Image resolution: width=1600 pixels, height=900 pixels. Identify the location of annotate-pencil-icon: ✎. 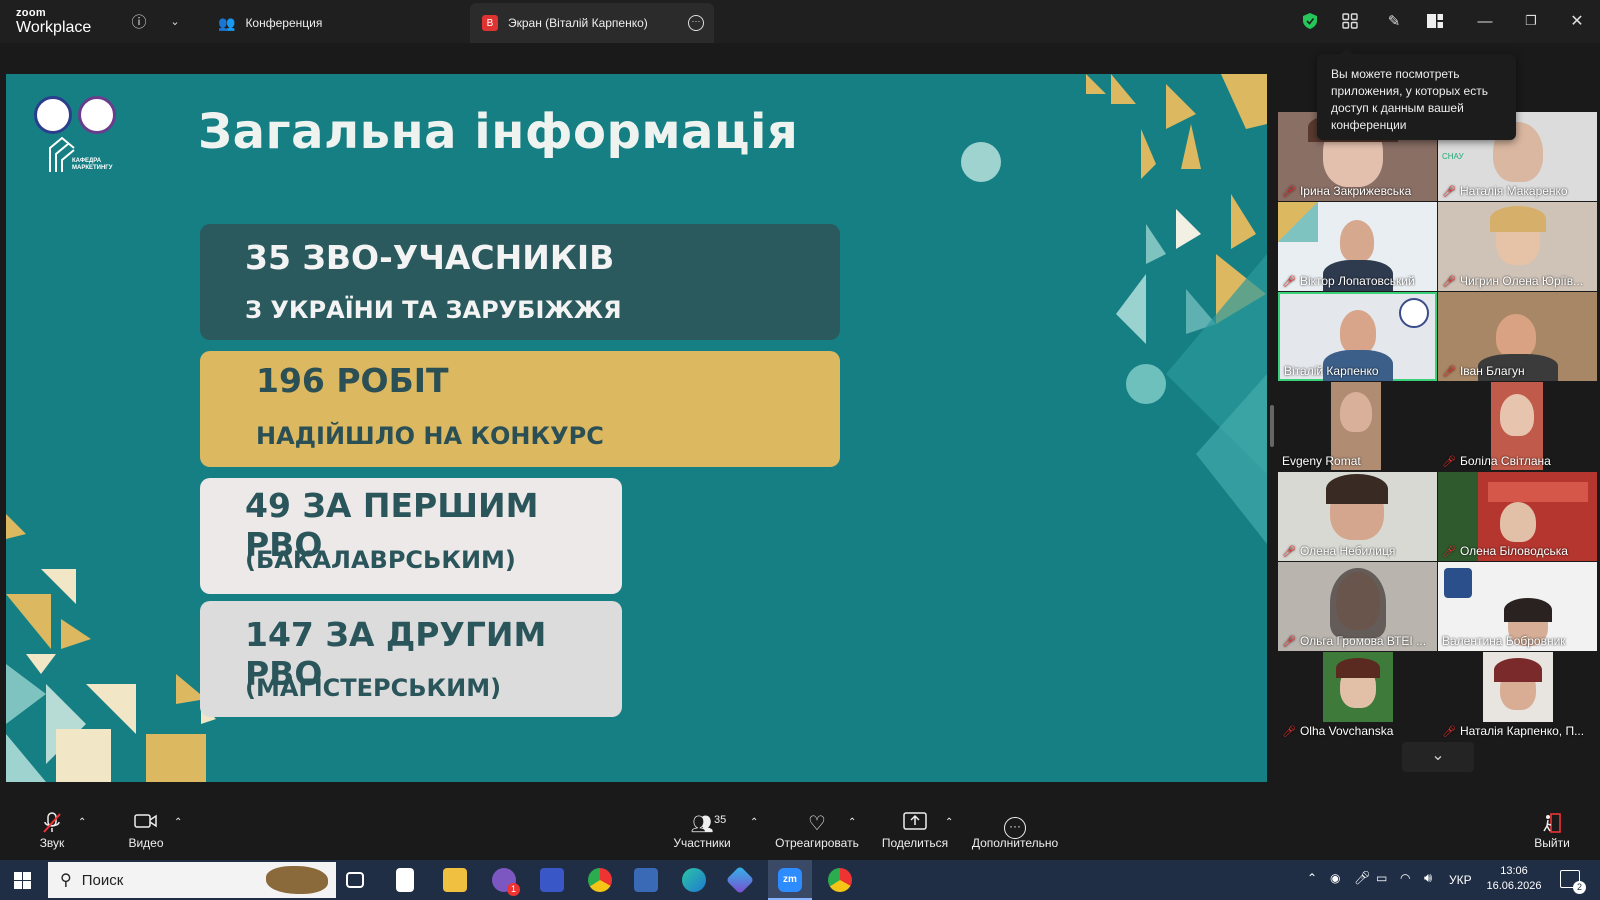
(1394, 21).